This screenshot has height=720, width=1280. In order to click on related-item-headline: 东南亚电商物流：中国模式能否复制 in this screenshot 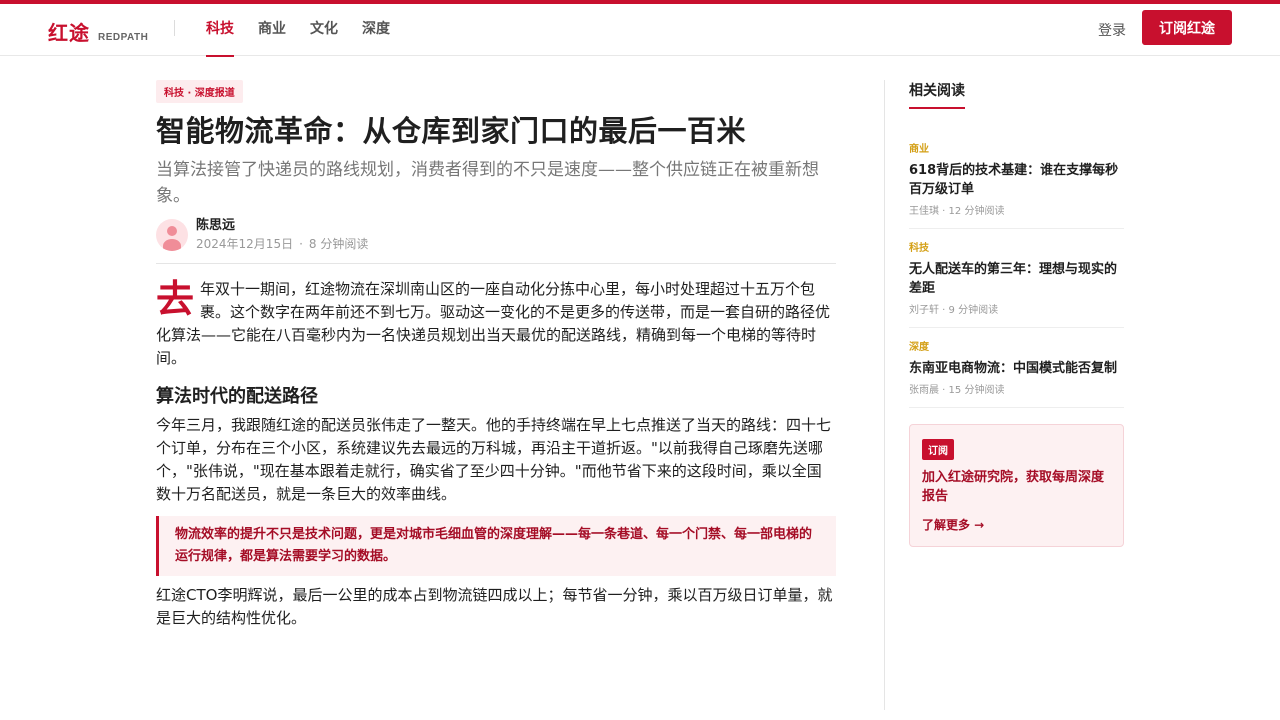, I will do `click(1016, 368)`.